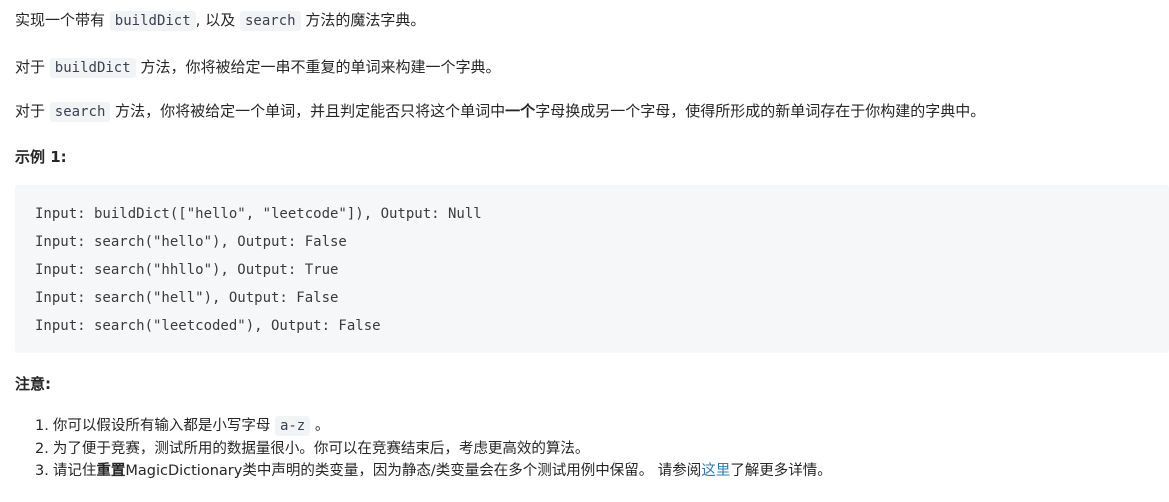 This screenshot has width=1169, height=502. Describe the element at coordinates (715, 471) in the screenshot. I see `details-link: 这里` at that location.